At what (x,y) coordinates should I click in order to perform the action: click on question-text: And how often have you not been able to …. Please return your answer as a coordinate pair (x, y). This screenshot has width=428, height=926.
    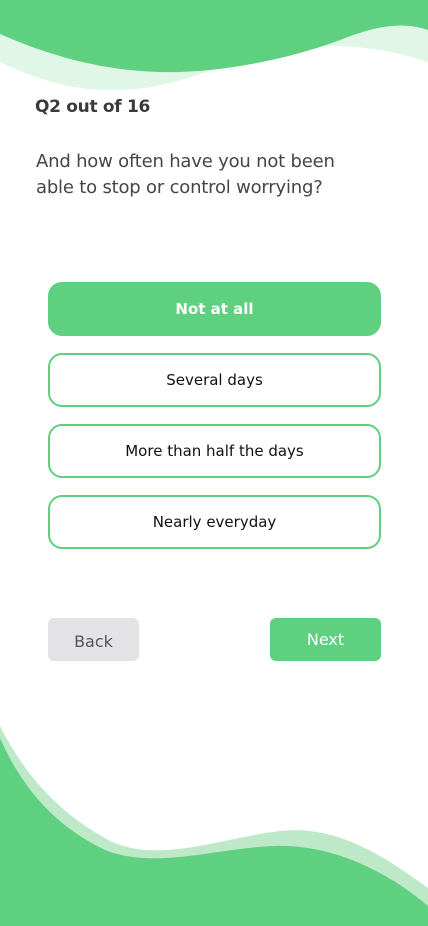
    Looking at the image, I should click on (185, 174).